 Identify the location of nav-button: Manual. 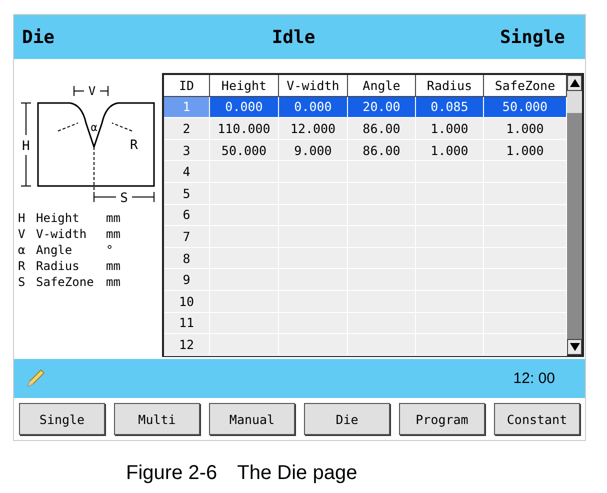
(252, 419).